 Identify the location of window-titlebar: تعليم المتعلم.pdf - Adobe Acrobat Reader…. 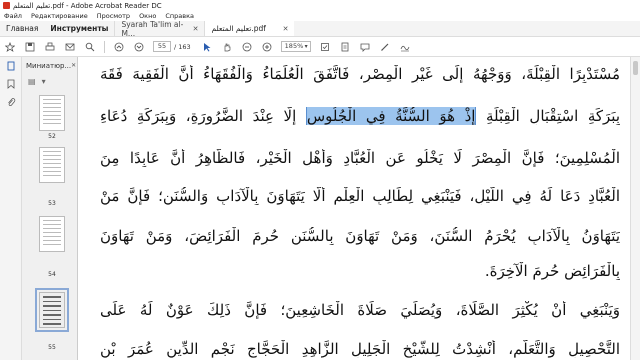
(320, 5).